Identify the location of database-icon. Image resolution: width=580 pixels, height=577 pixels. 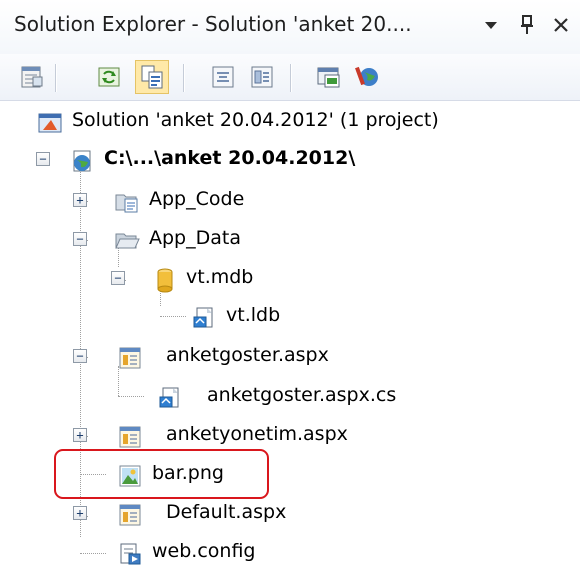
(165, 280).